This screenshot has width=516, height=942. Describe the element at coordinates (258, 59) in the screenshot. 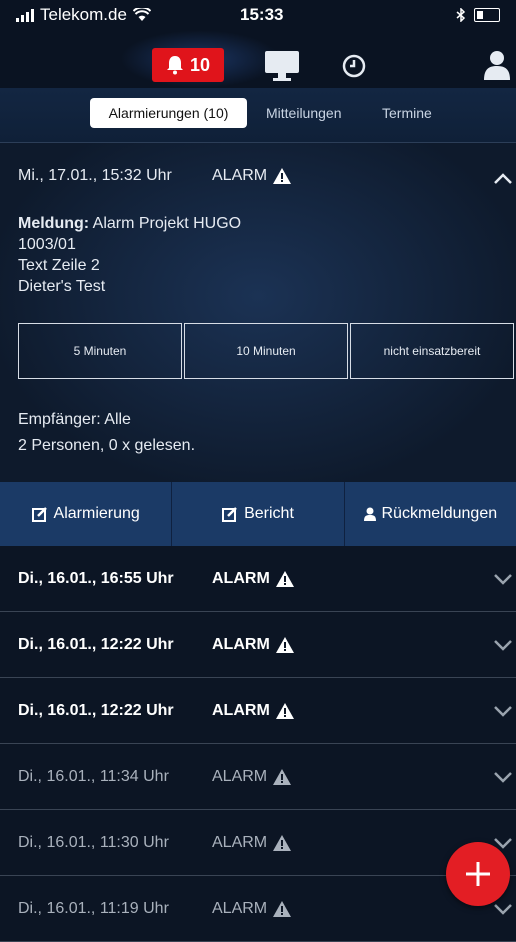

I see `top-nav: 10` at that location.